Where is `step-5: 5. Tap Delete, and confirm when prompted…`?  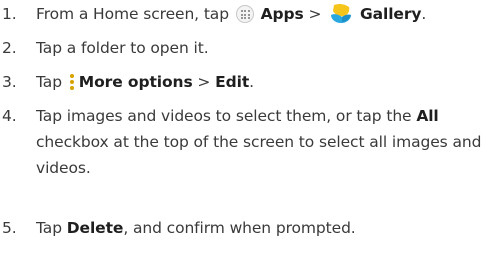
step-5: 5. Tap Delete, and confirm when prompted… is located at coordinates (248, 228).